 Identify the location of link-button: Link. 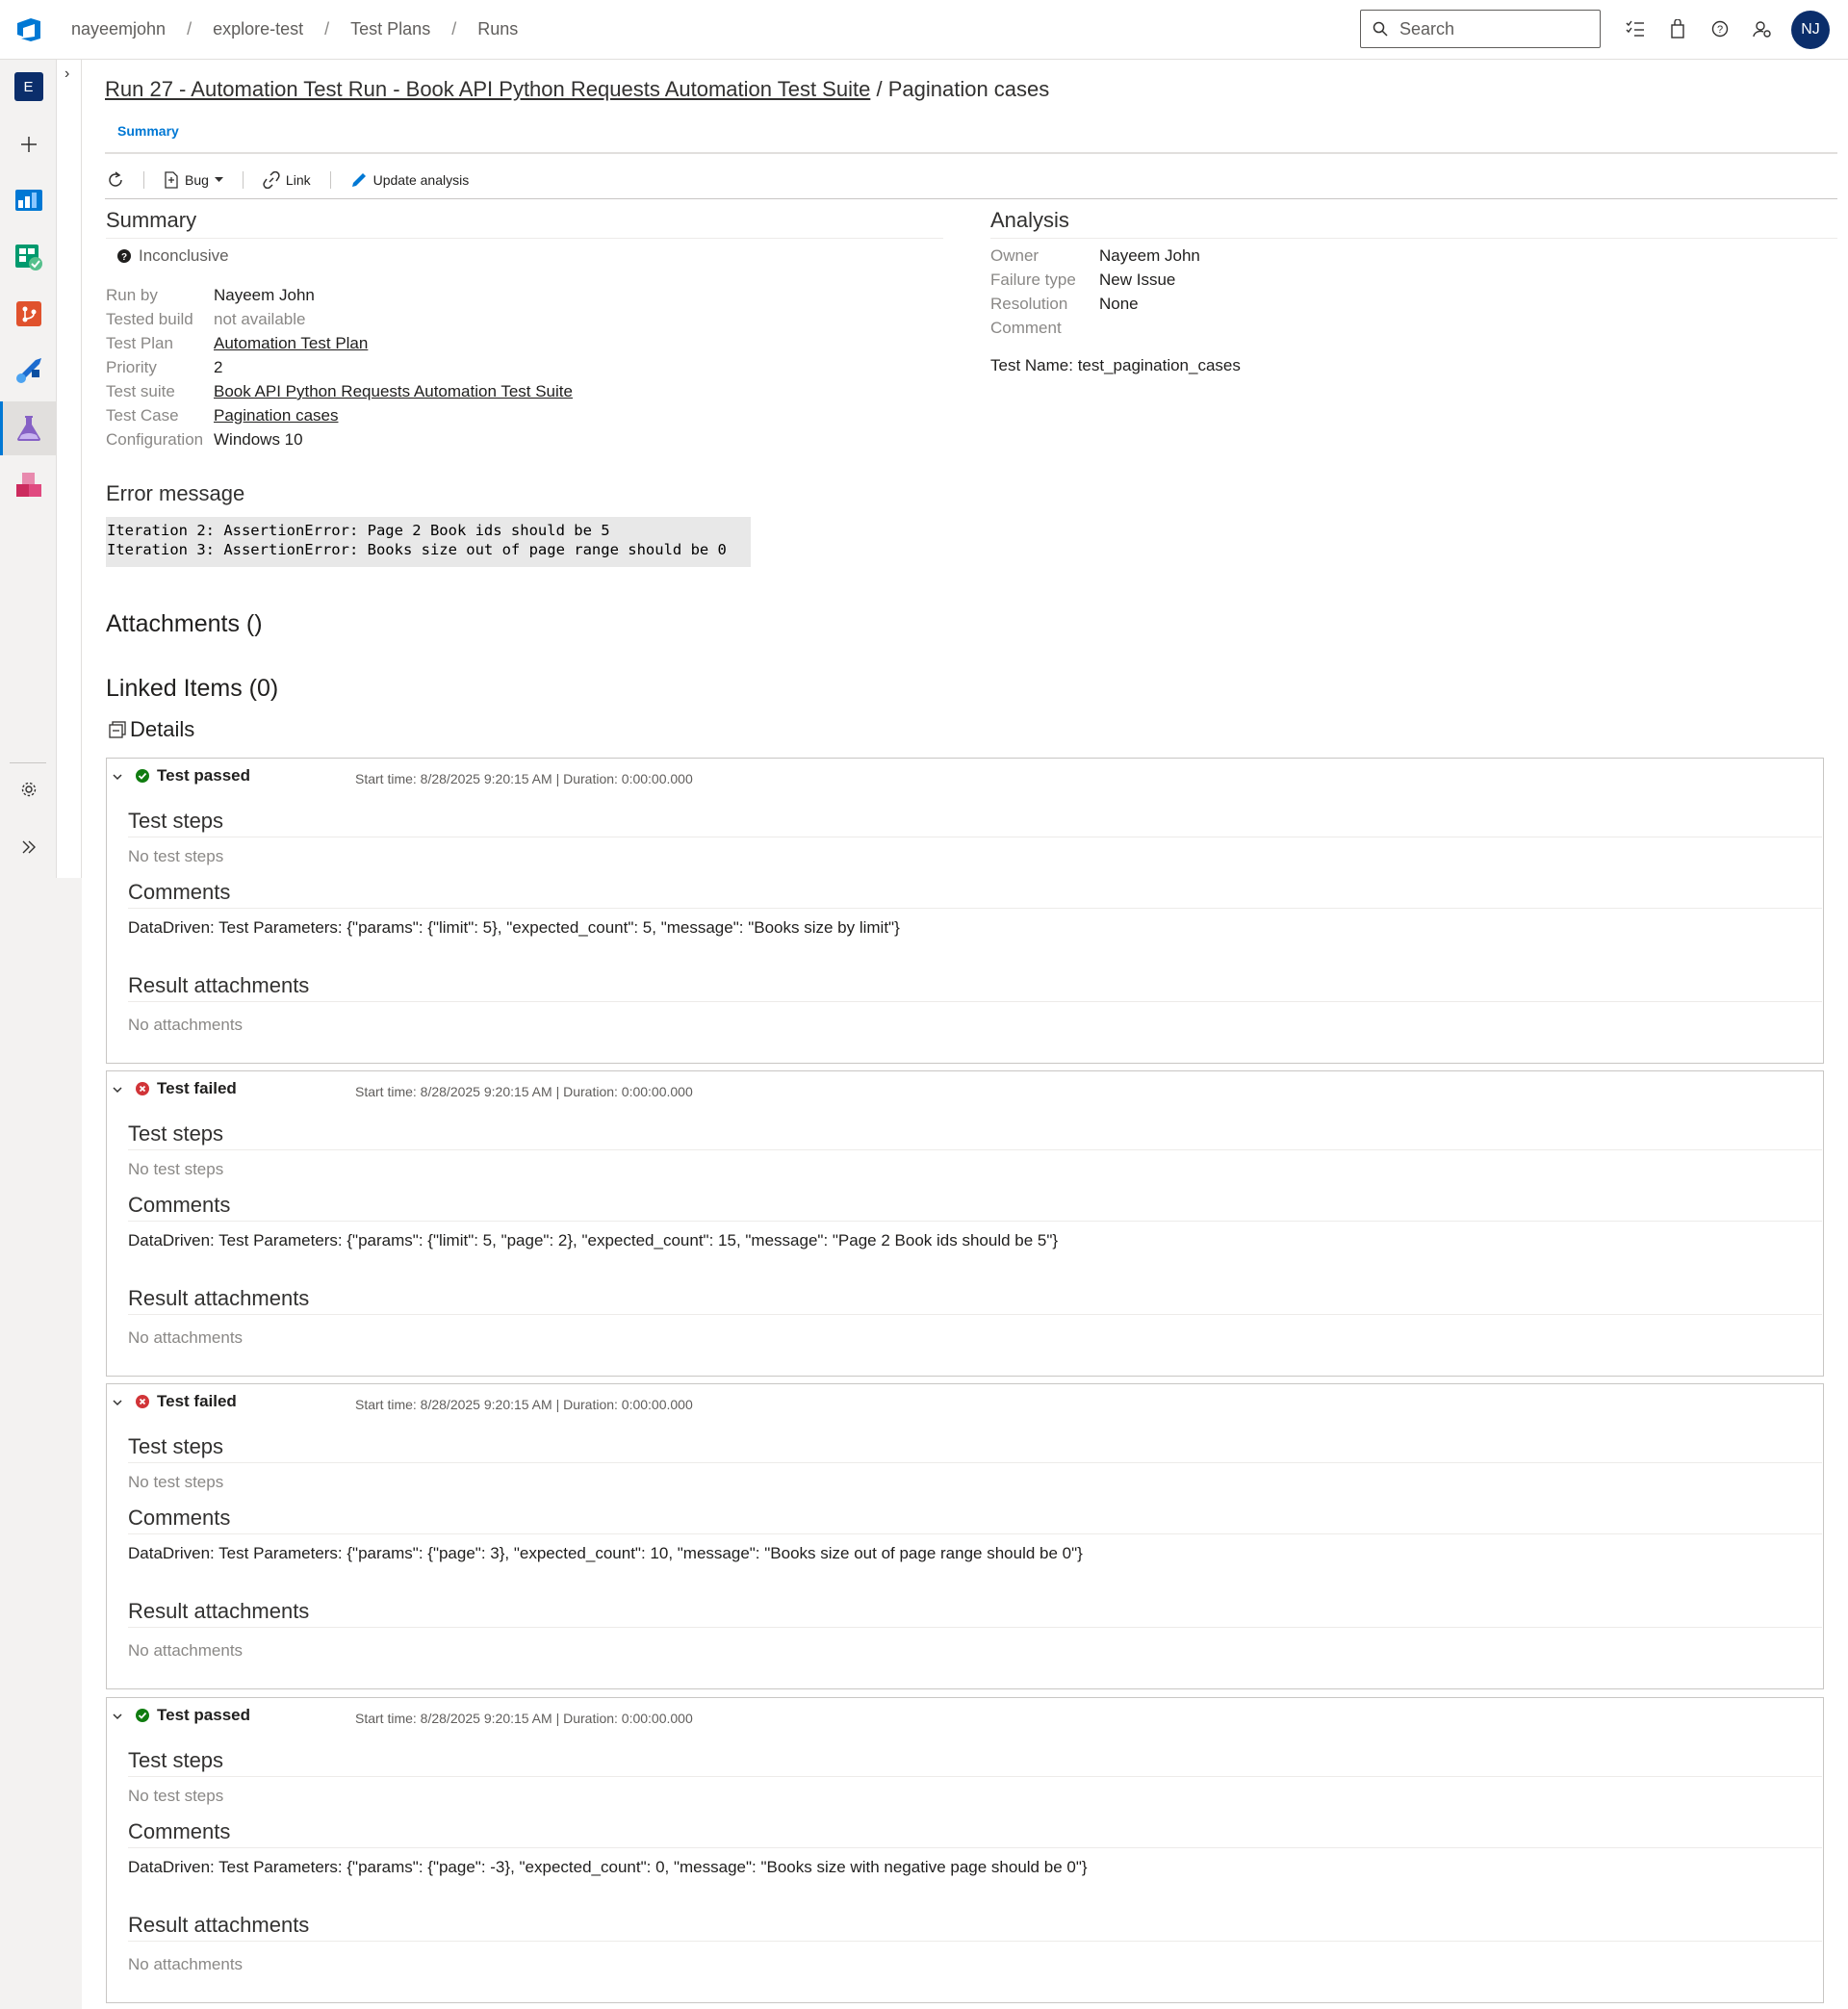
(287, 179).